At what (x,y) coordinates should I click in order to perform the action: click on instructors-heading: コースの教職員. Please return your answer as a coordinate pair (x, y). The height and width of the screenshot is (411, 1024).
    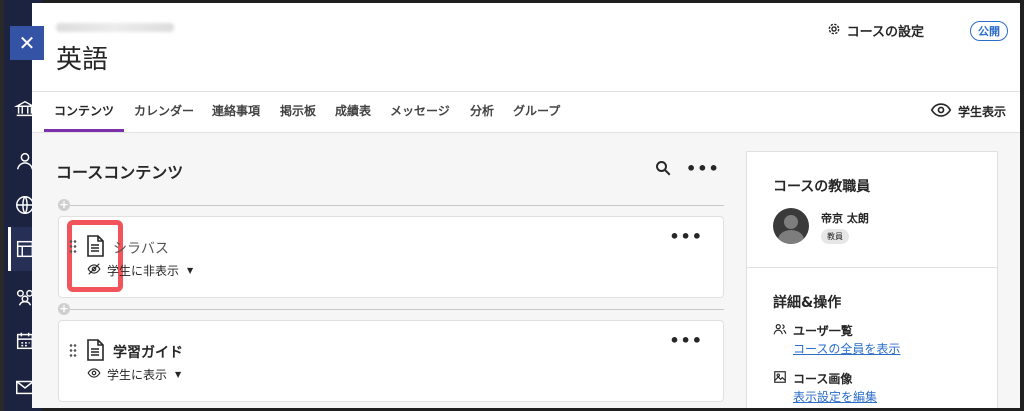
    Looking at the image, I should click on (822, 187).